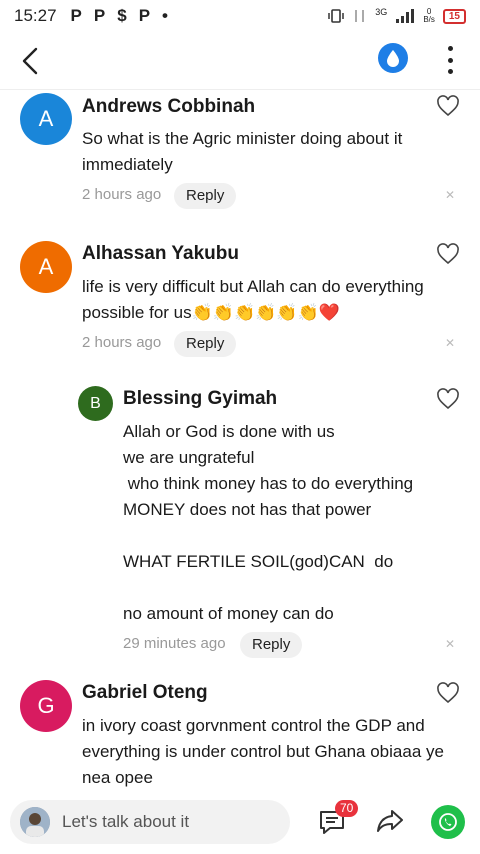  Describe the element at coordinates (35, 15) in the screenshot. I see `status-time: 15:27` at that location.